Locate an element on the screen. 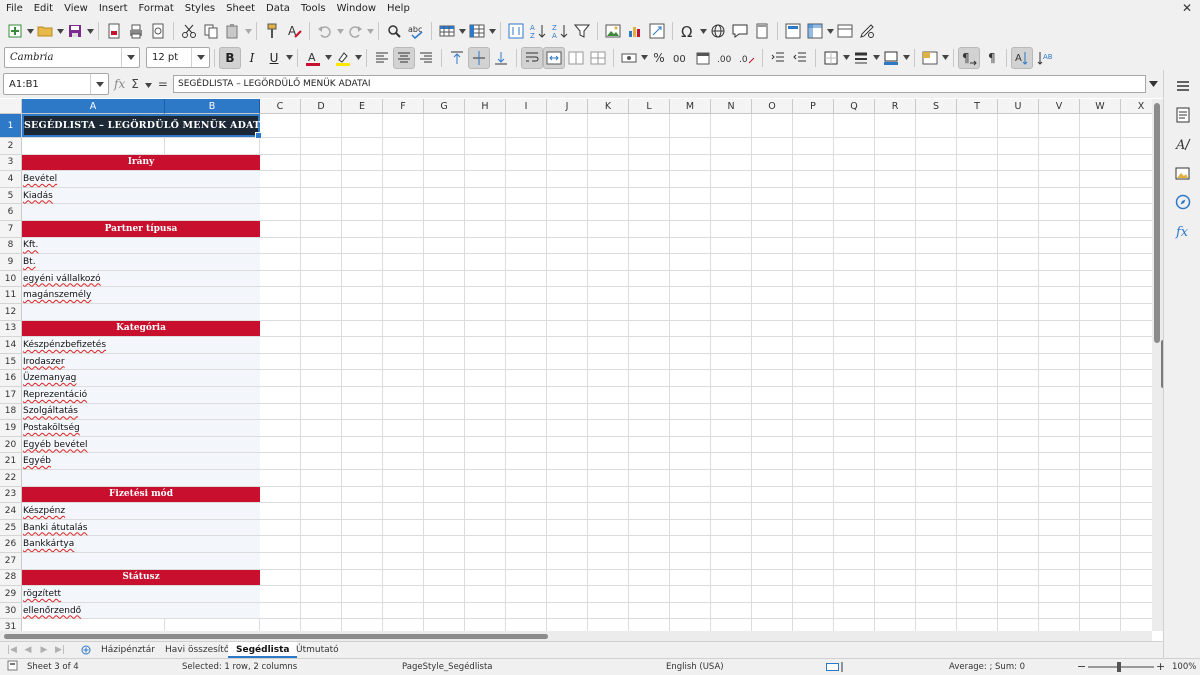  insert-chart-icon is located at coordinates (635, 31).